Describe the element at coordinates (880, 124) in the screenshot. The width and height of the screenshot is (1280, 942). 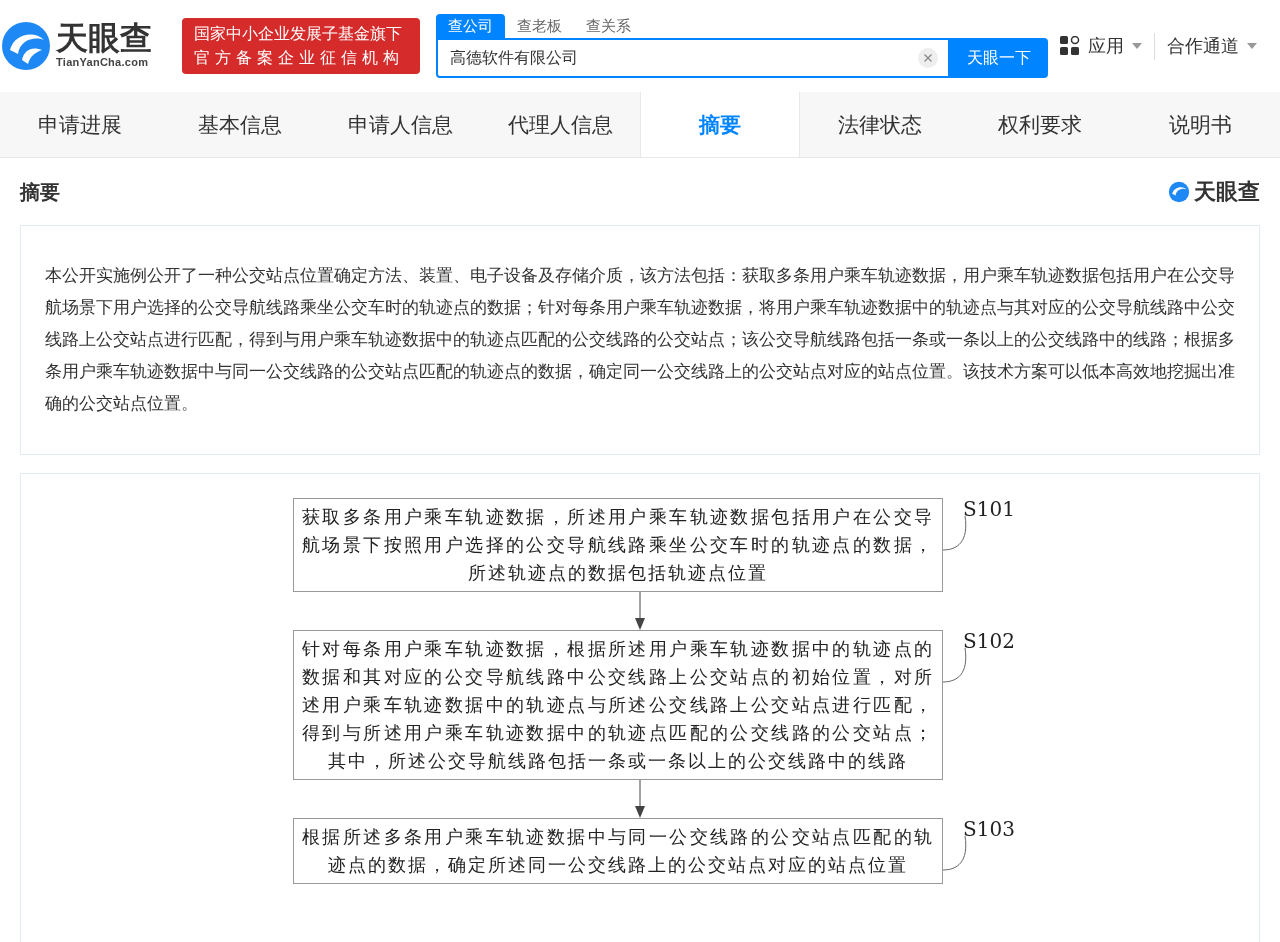
I see `nav-tab: 法律状态` at that location.